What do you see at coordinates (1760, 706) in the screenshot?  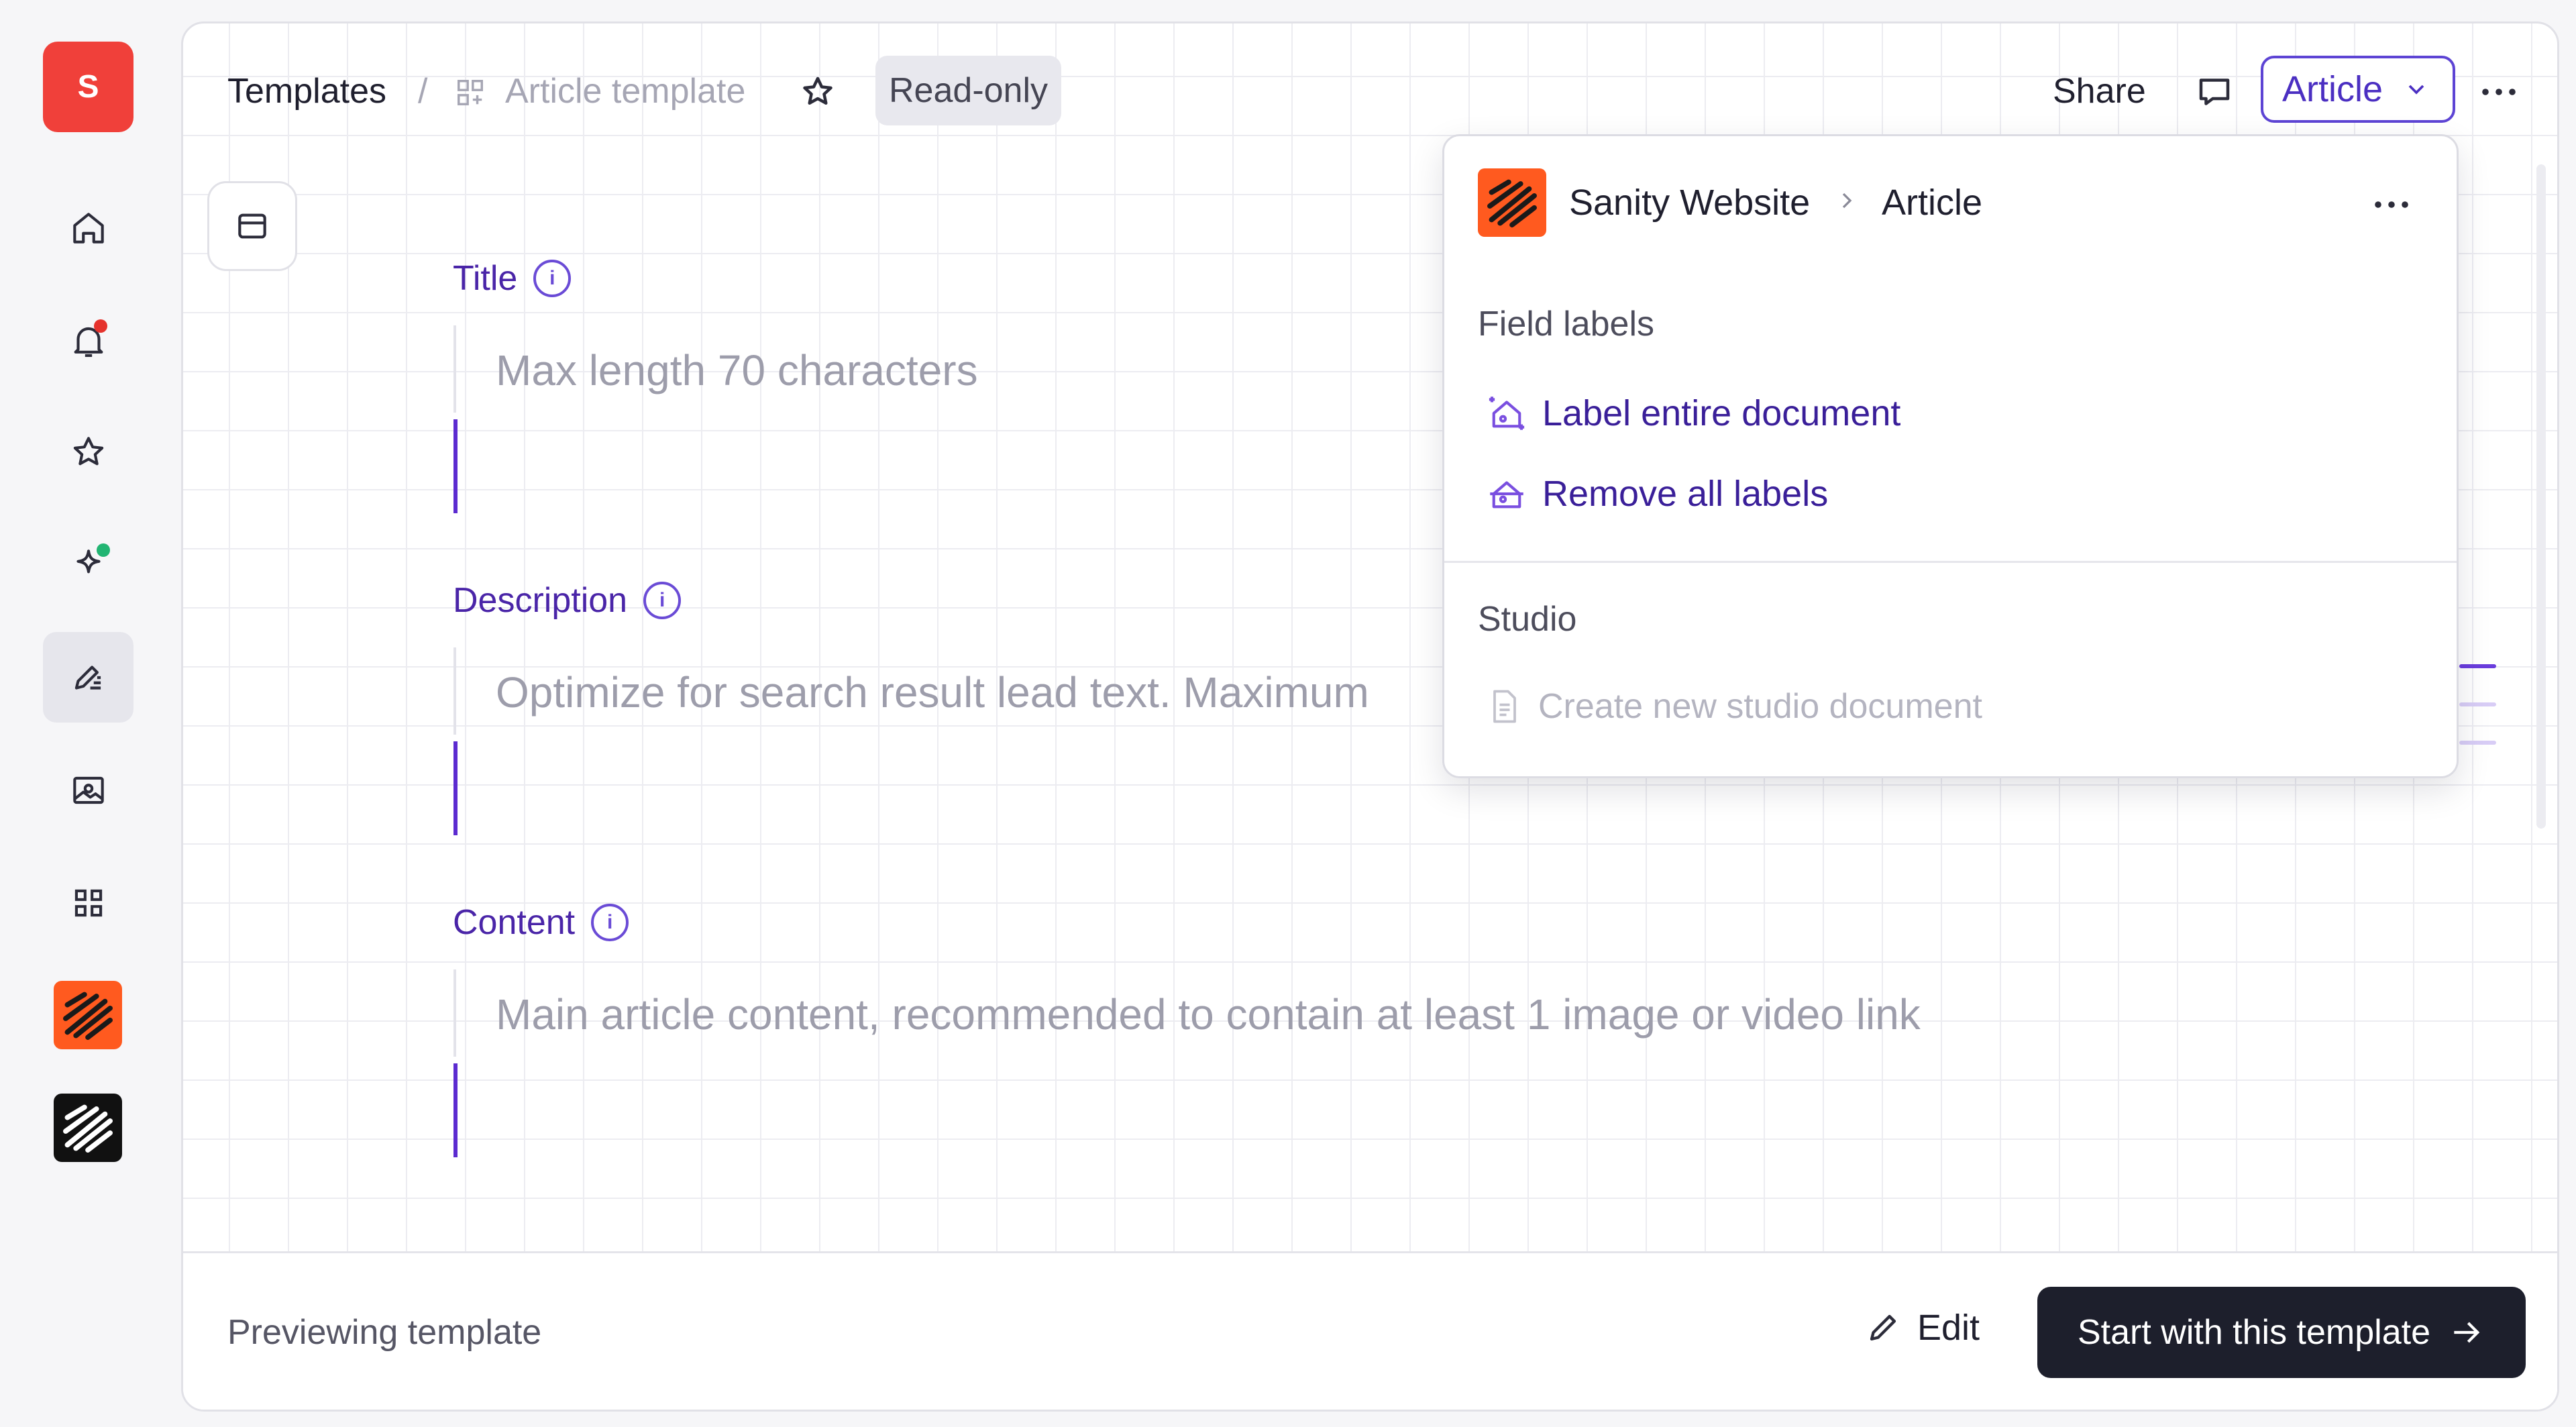 I see `create-doc-text: Create new studio document` at bounding box center [1760, 706].